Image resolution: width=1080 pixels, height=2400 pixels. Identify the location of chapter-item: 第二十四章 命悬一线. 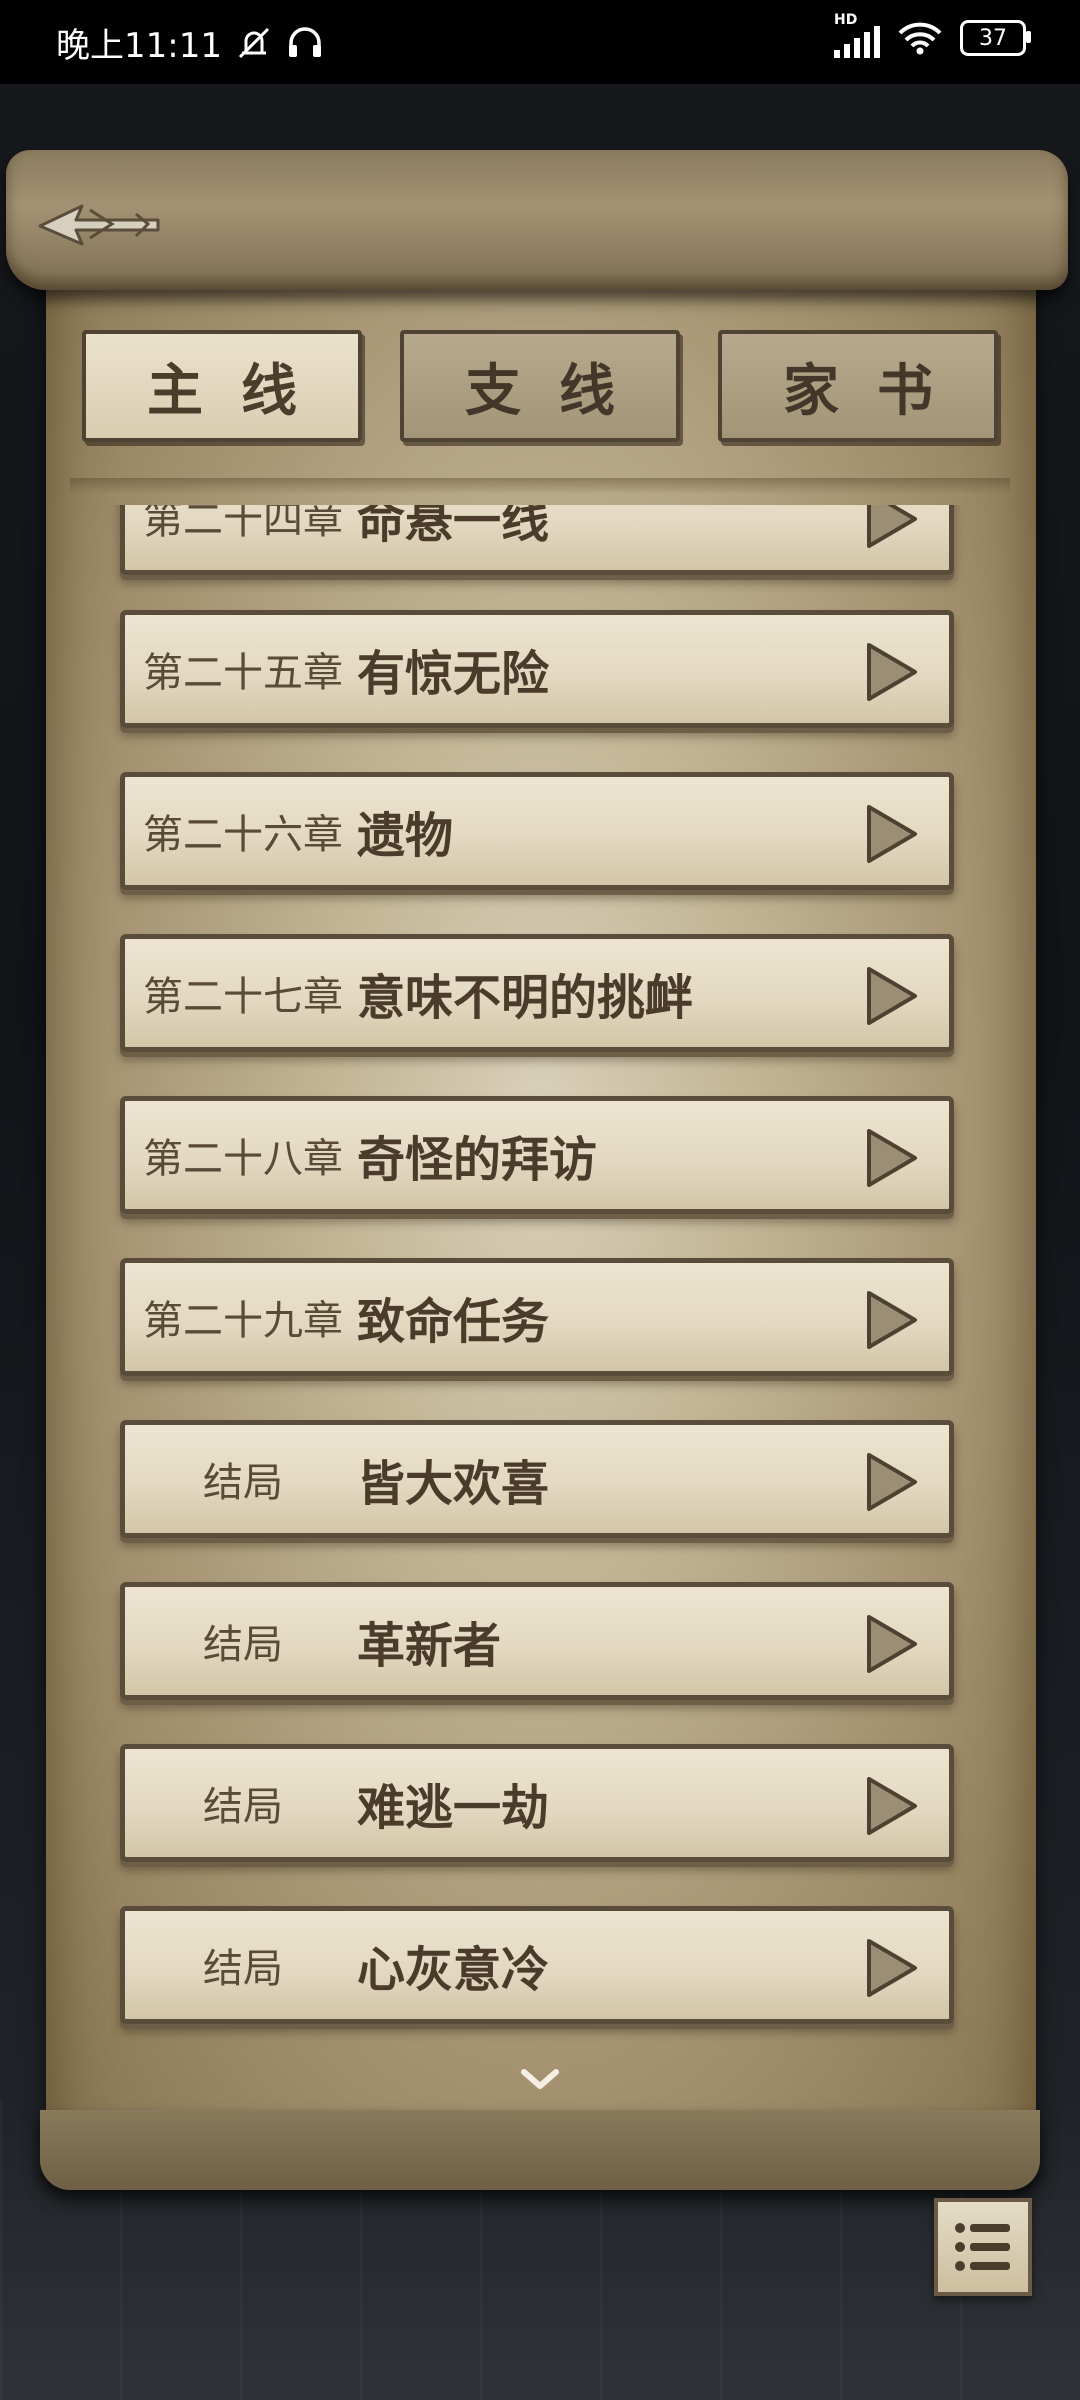
(537, 540).